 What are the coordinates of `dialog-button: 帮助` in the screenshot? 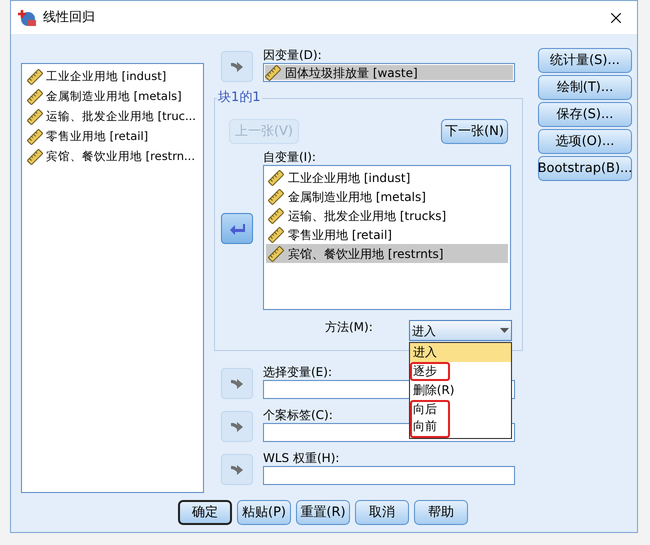 It's located at (441, 512).